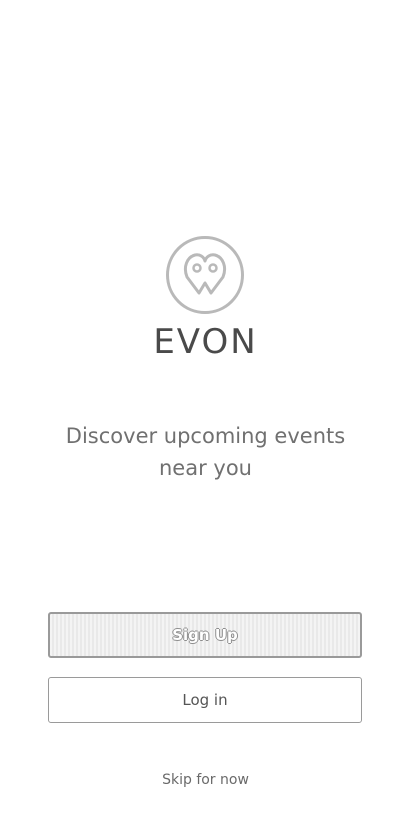 The height and width of the screenshot is (823, 411). I want to click on brand-name: EVON, so click(205, 342).